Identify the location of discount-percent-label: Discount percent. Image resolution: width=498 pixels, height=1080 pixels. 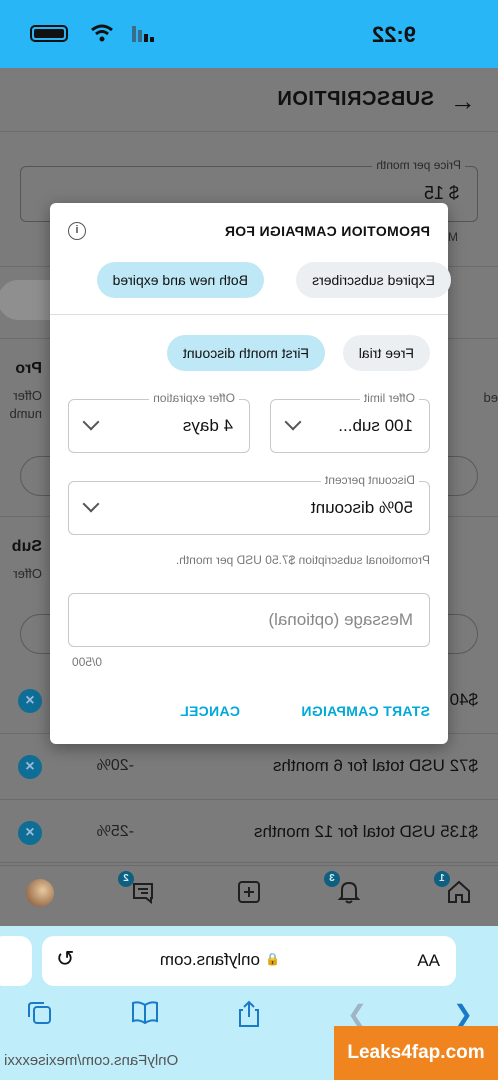
(369, 480).